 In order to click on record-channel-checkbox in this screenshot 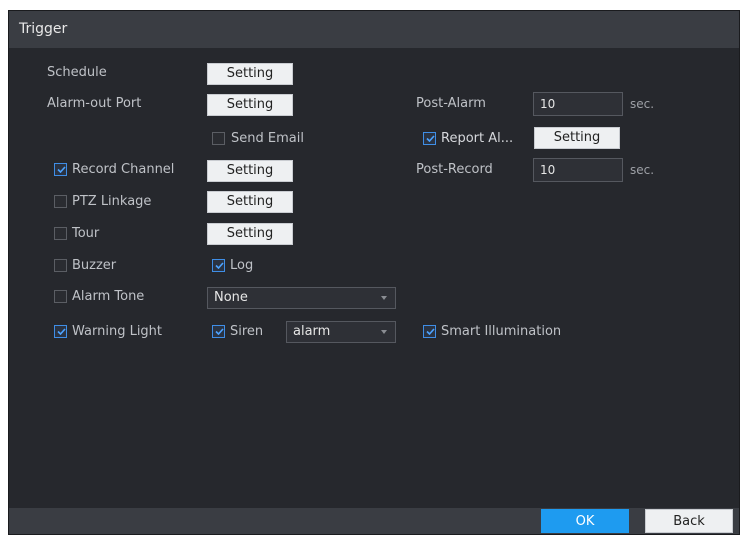, I will do `click(60, 169)`.